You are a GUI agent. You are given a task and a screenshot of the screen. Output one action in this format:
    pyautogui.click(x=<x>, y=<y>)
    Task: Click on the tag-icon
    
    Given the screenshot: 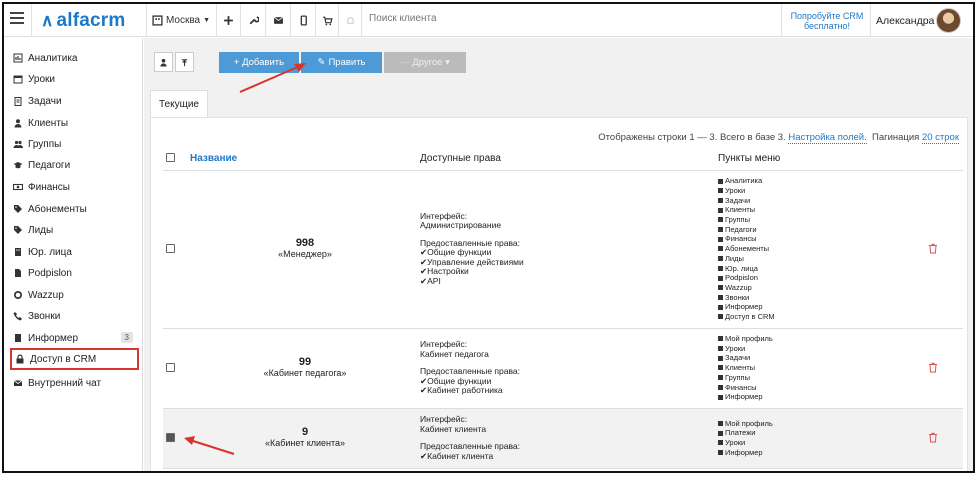 What is the action you would take?
    pyautogui.click(x=17, y=209)
    